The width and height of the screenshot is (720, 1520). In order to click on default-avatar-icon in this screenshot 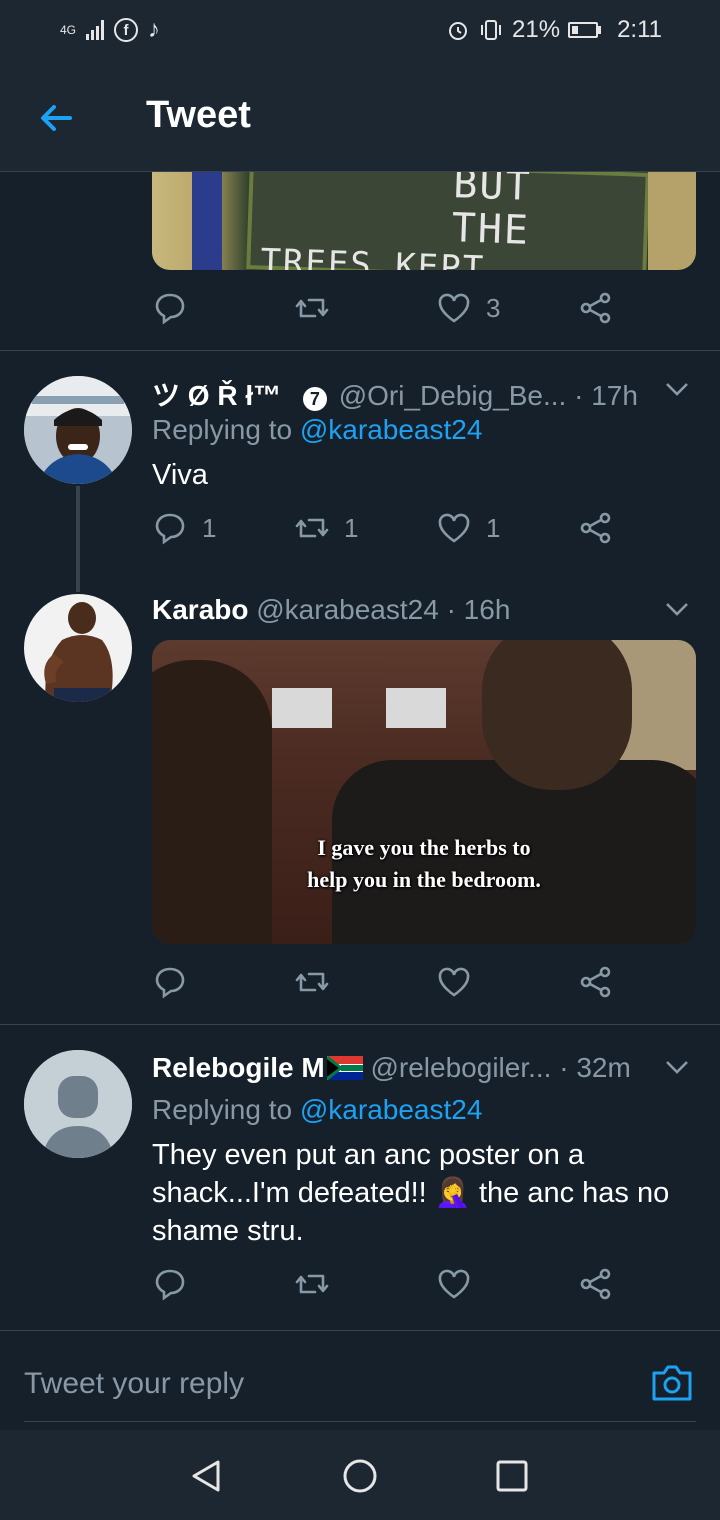, I will do `click(78, 1104)`.